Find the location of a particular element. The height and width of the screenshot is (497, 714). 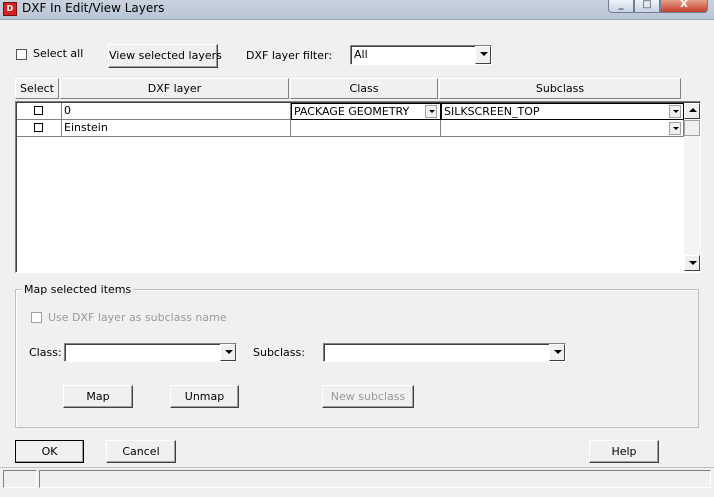

help-button: Help is located at coordinates (624, 451).